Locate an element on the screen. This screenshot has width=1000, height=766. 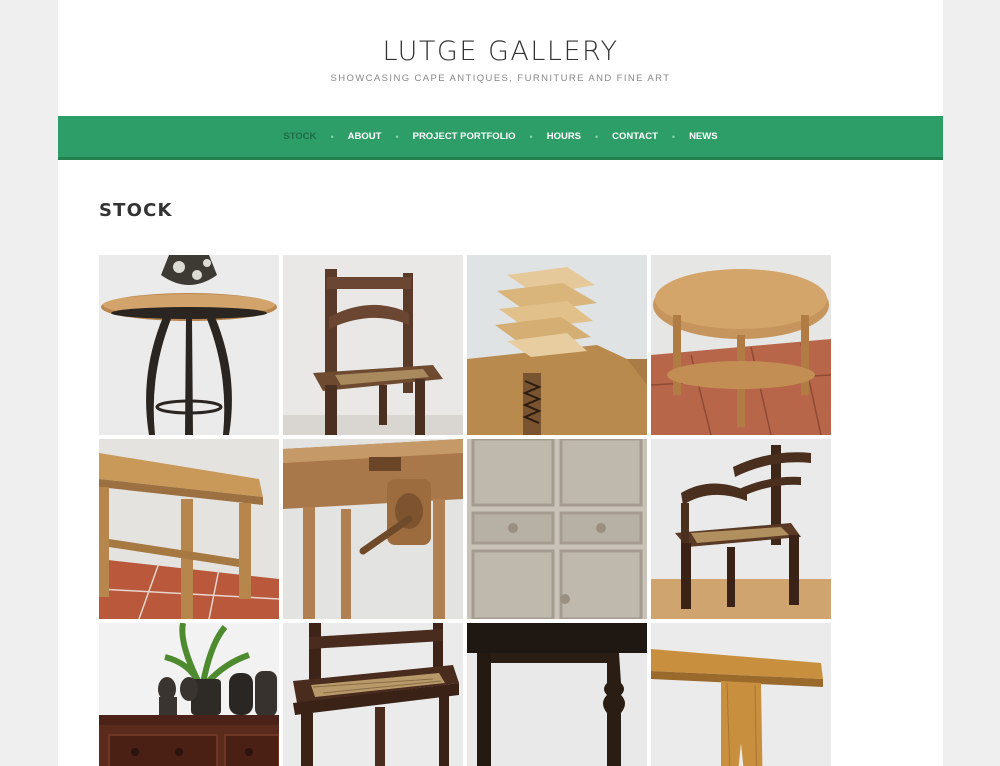
pine-bench-photo is located at coordinates (741, 694).